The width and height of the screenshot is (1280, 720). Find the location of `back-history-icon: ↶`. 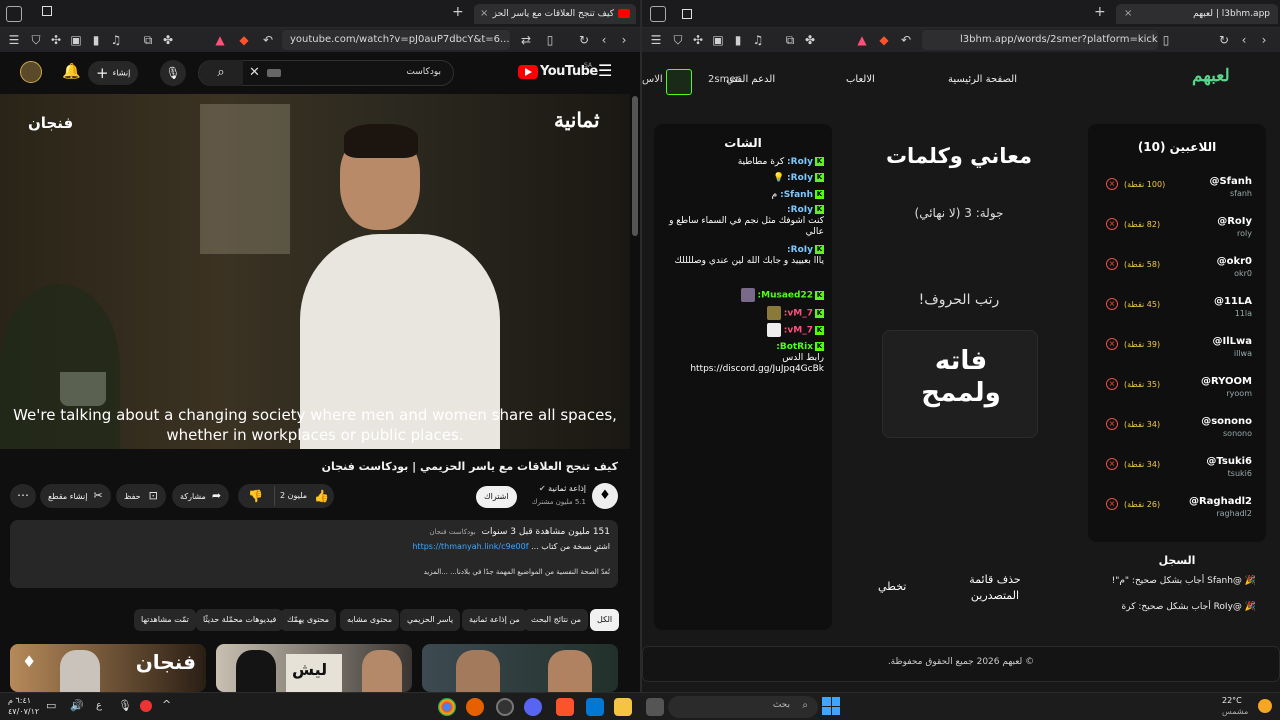

back-history-icon: ↶ is located at coordinates (268, 40).